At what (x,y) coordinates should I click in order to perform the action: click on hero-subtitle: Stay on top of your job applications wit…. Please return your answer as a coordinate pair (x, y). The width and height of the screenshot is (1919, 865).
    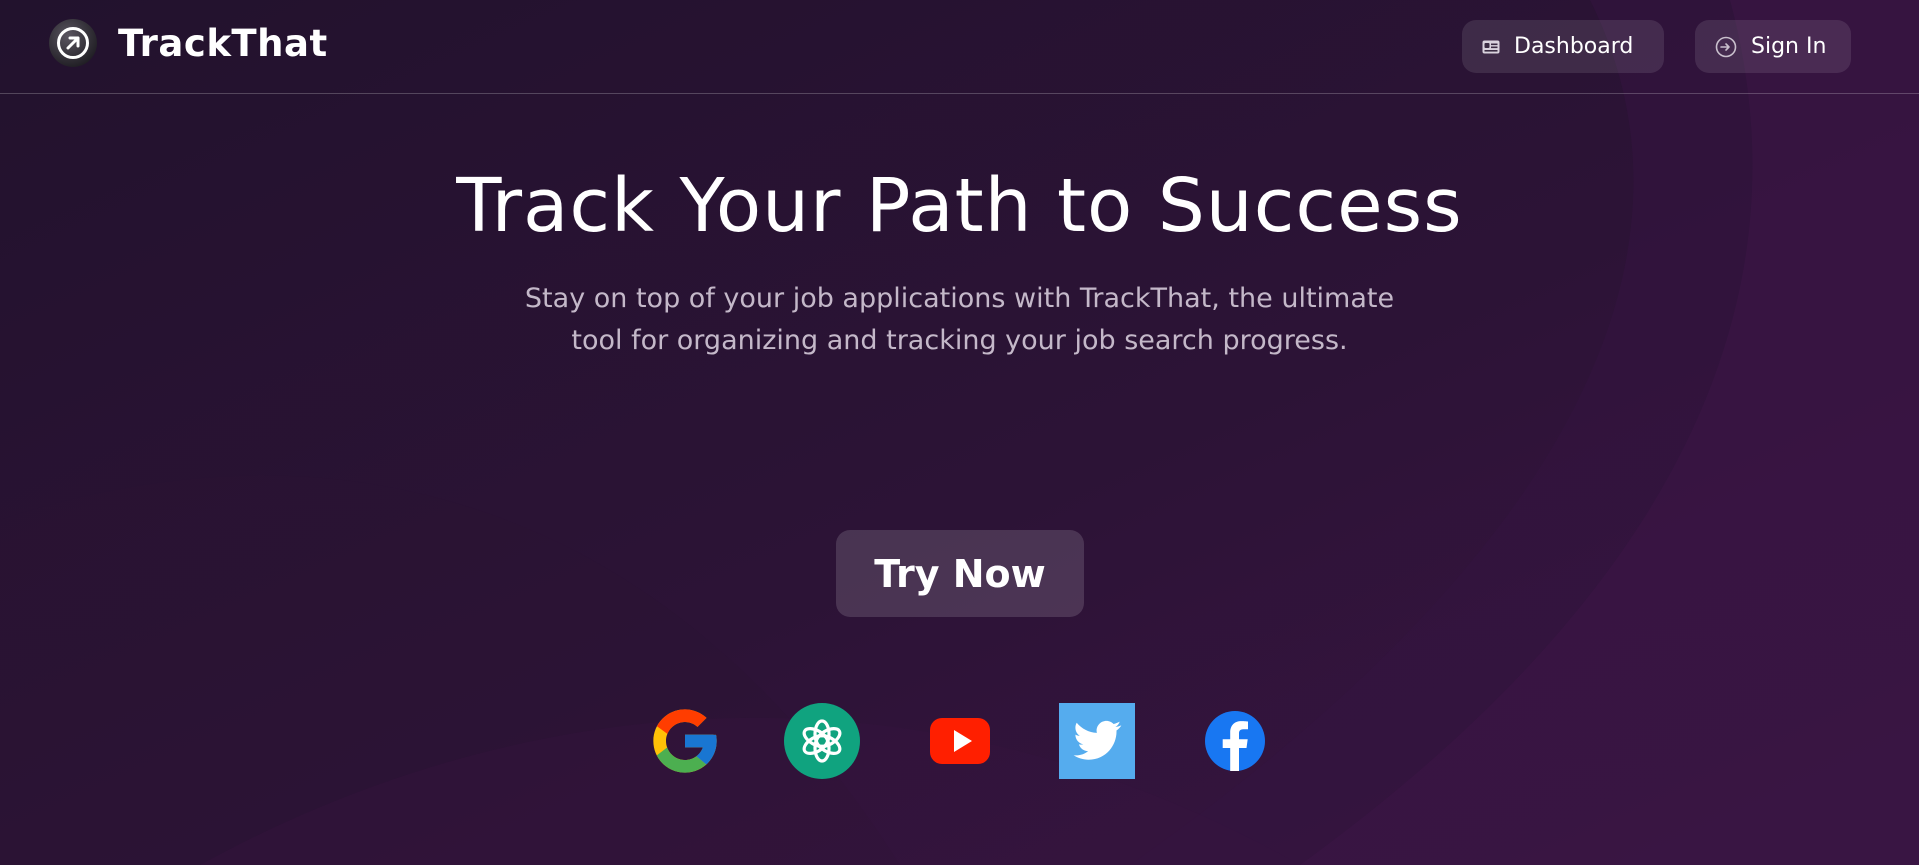
    Looking at the image, I should click on (959, 319).